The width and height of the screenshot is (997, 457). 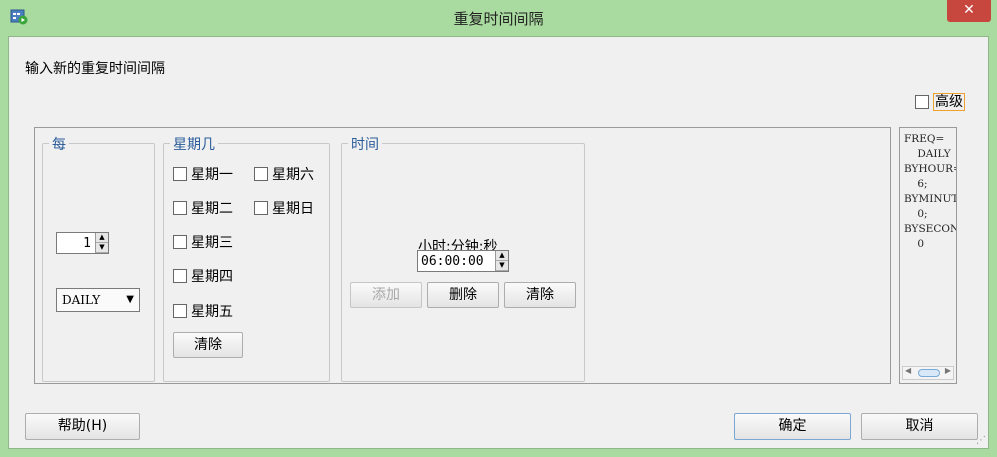 What do you see at coordinates (130, 300) in the screenshot?
I see `chevron-down-icon: ▼` at bounding box center [130, 300].